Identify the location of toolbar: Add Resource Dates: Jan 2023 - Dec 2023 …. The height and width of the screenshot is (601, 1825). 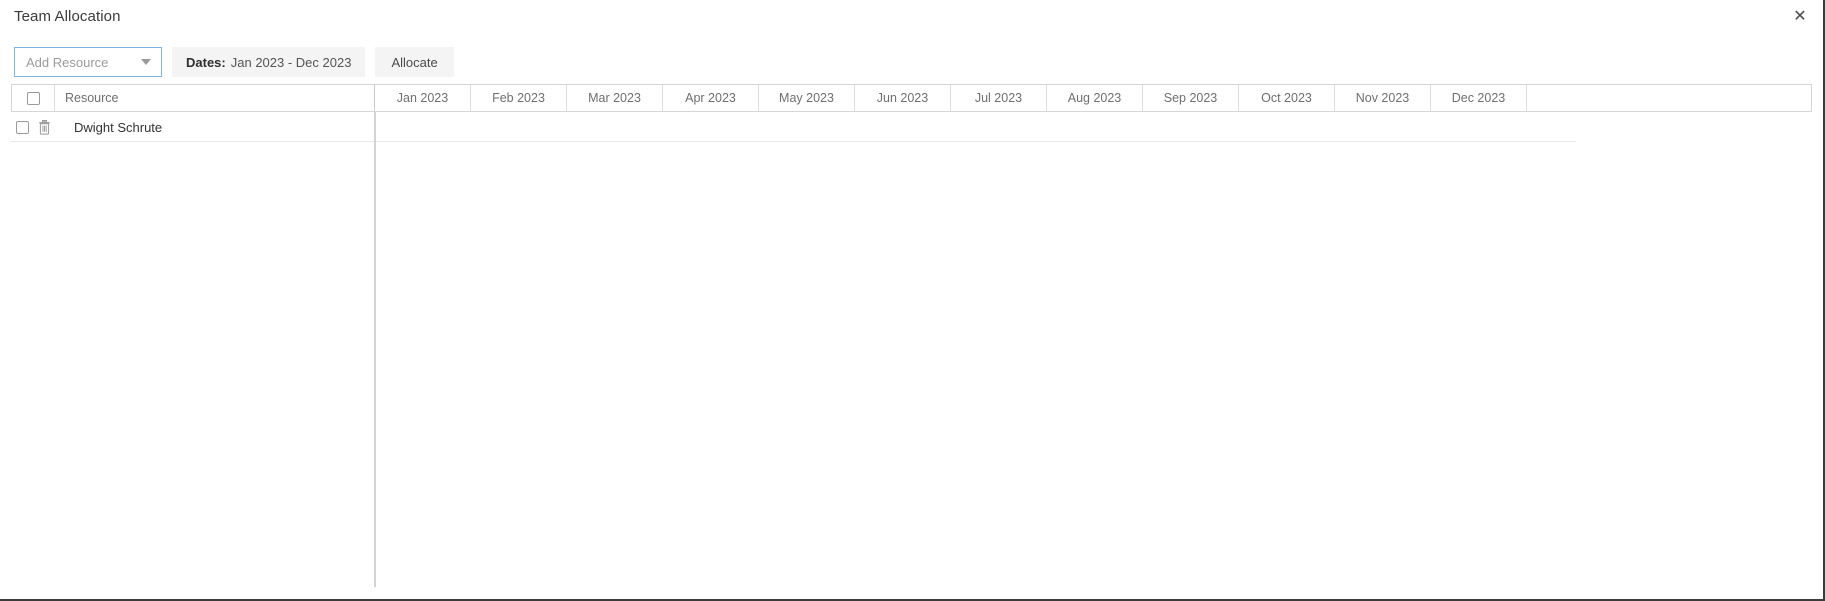
(234, 62).